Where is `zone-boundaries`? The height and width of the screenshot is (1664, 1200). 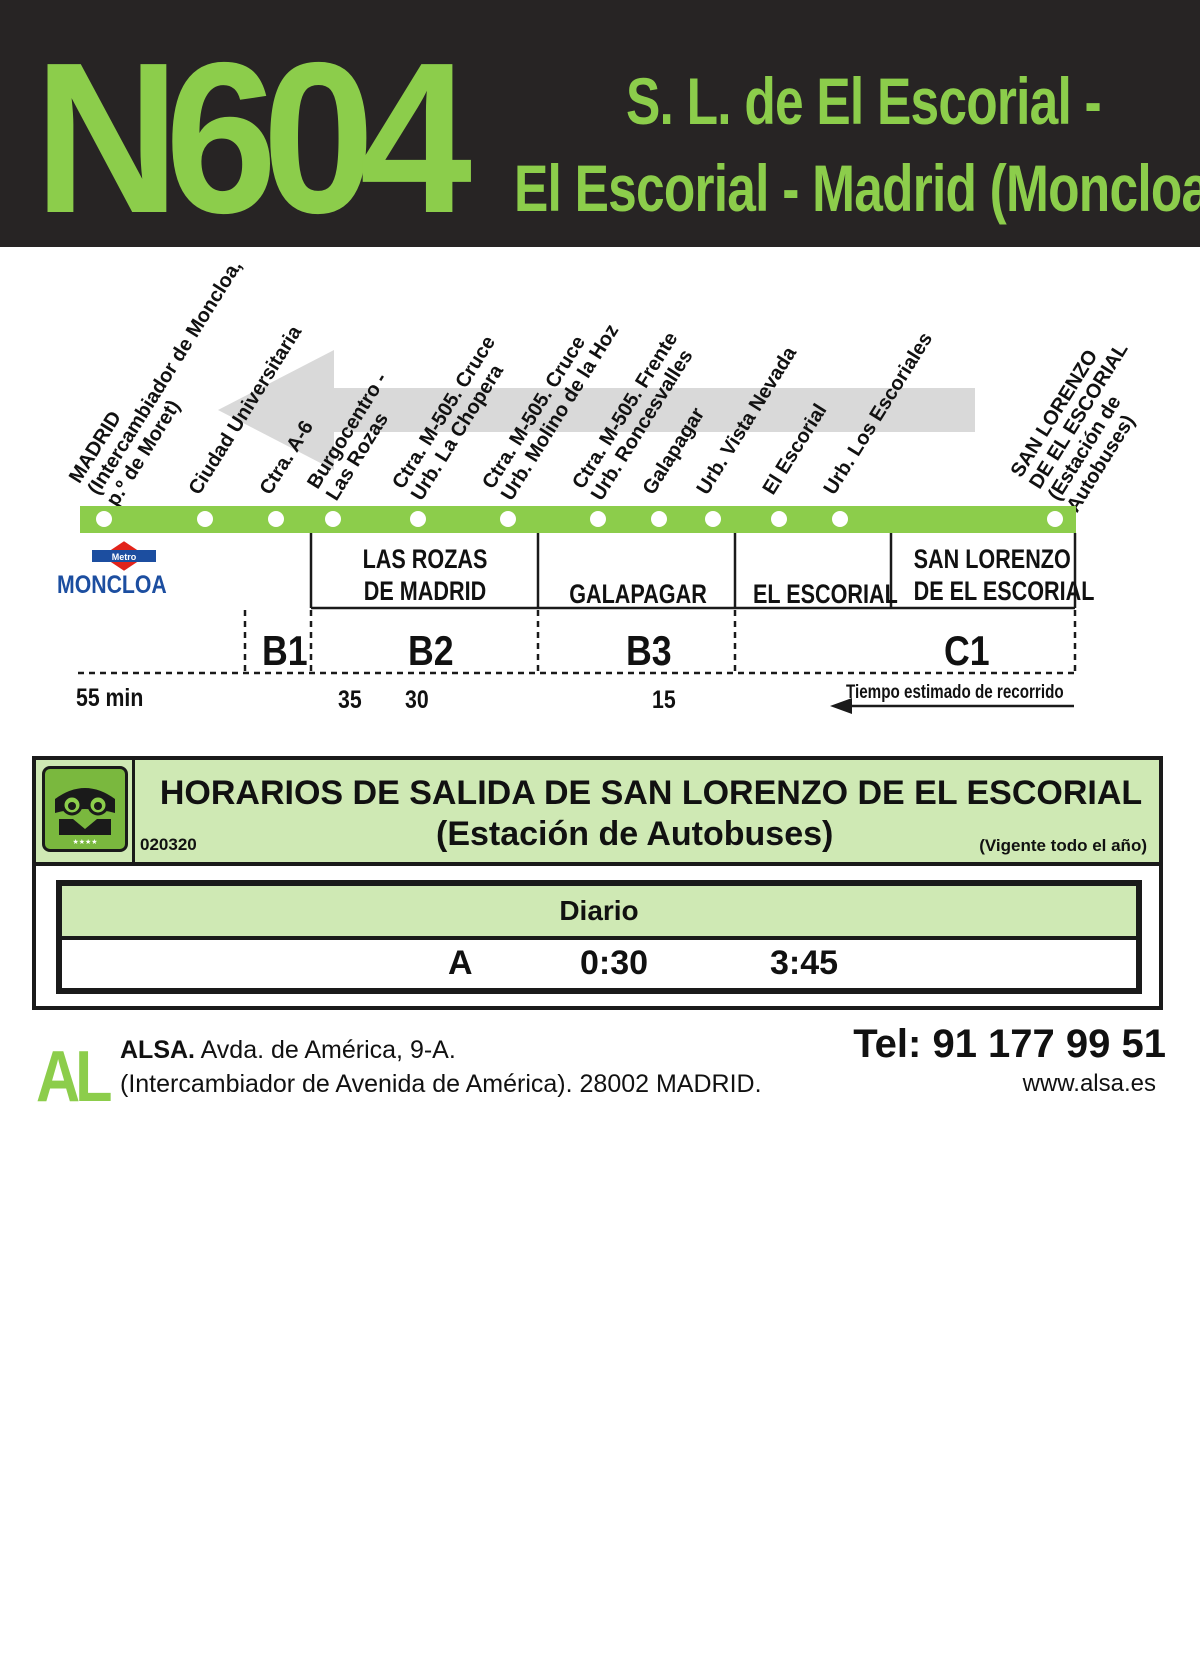
zone-boundaries is located at coordinates (577, 642).